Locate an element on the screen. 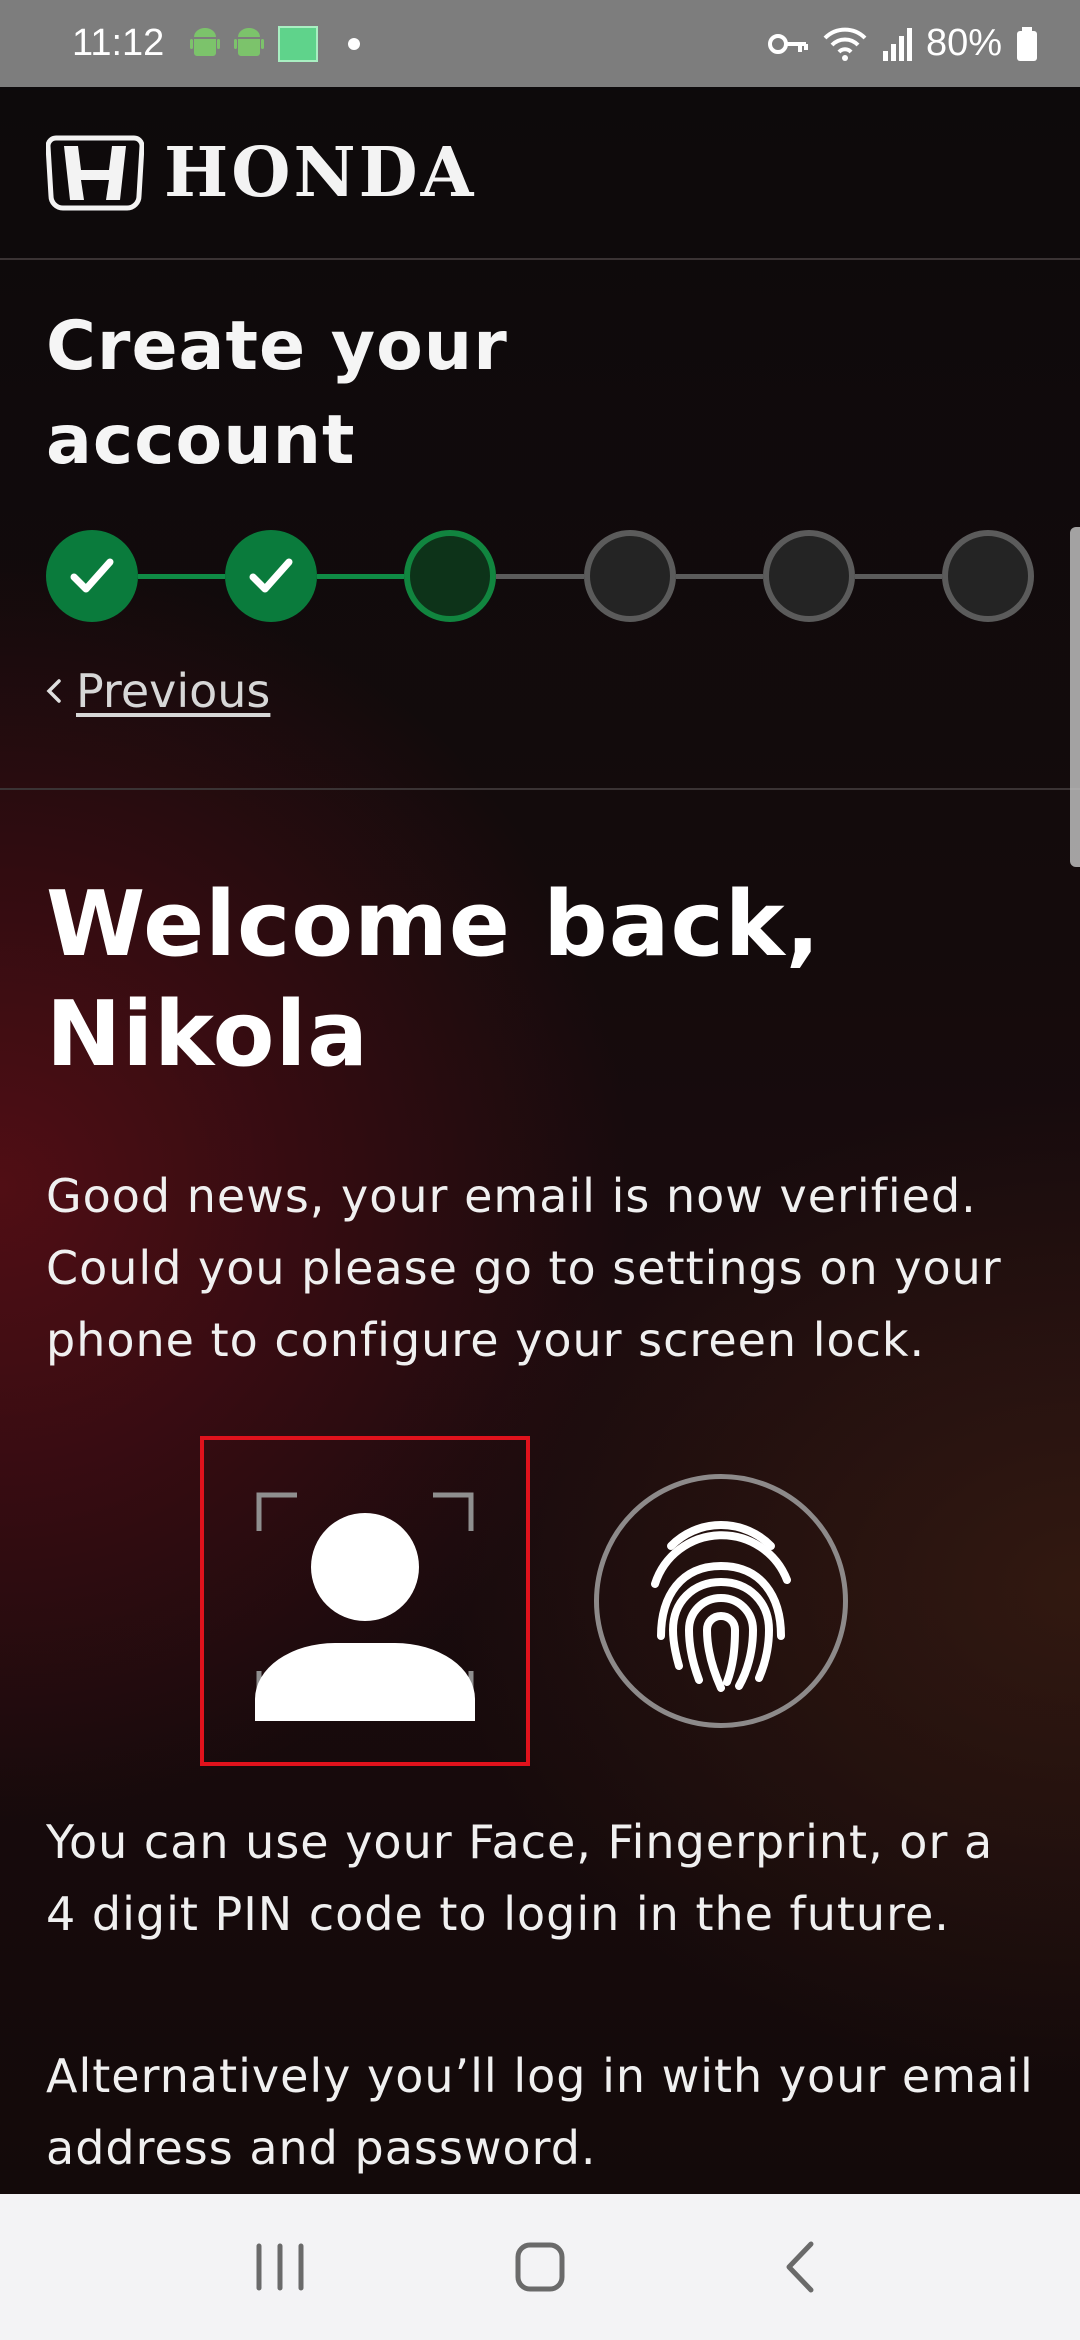 Image resolution: width=1080 pixels, height=2340 pixels. page-title: Create your account is located at coordinates (277, 393).